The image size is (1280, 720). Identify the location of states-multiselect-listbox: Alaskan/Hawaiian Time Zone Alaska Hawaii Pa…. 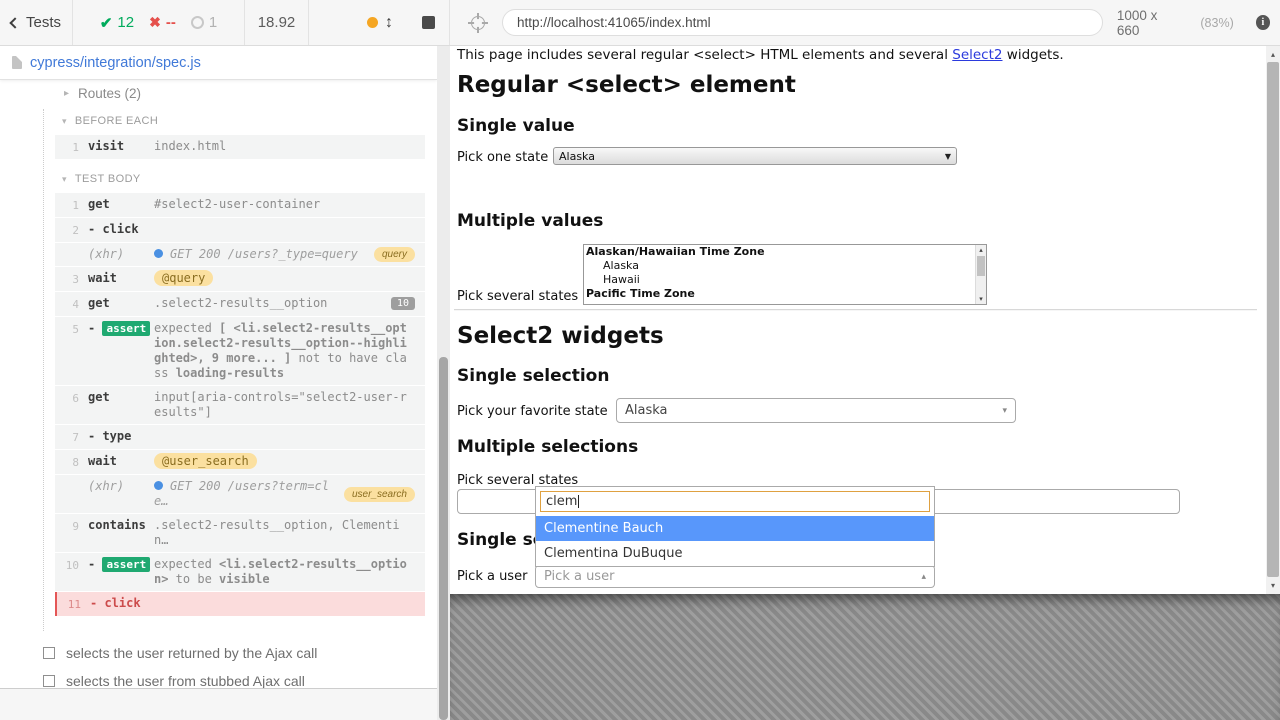
(785, 274).